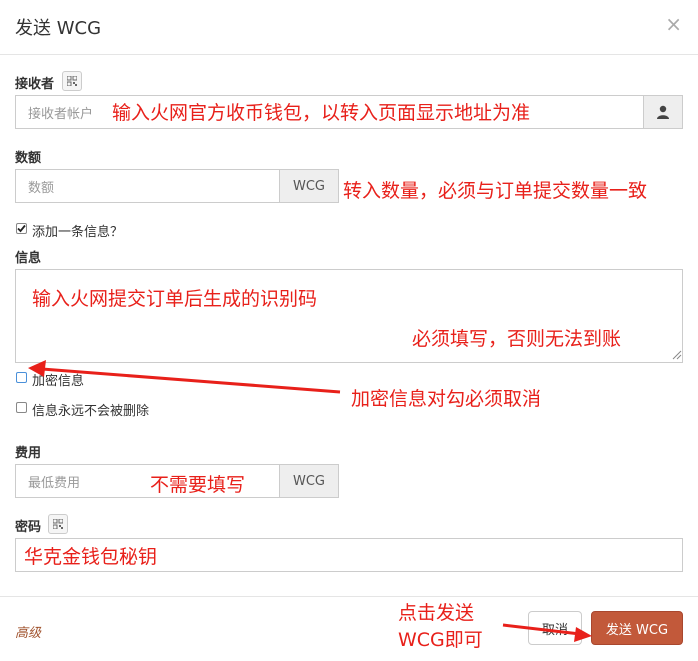  I want to click on amount-placeholder: 数额, so click(41, 188).